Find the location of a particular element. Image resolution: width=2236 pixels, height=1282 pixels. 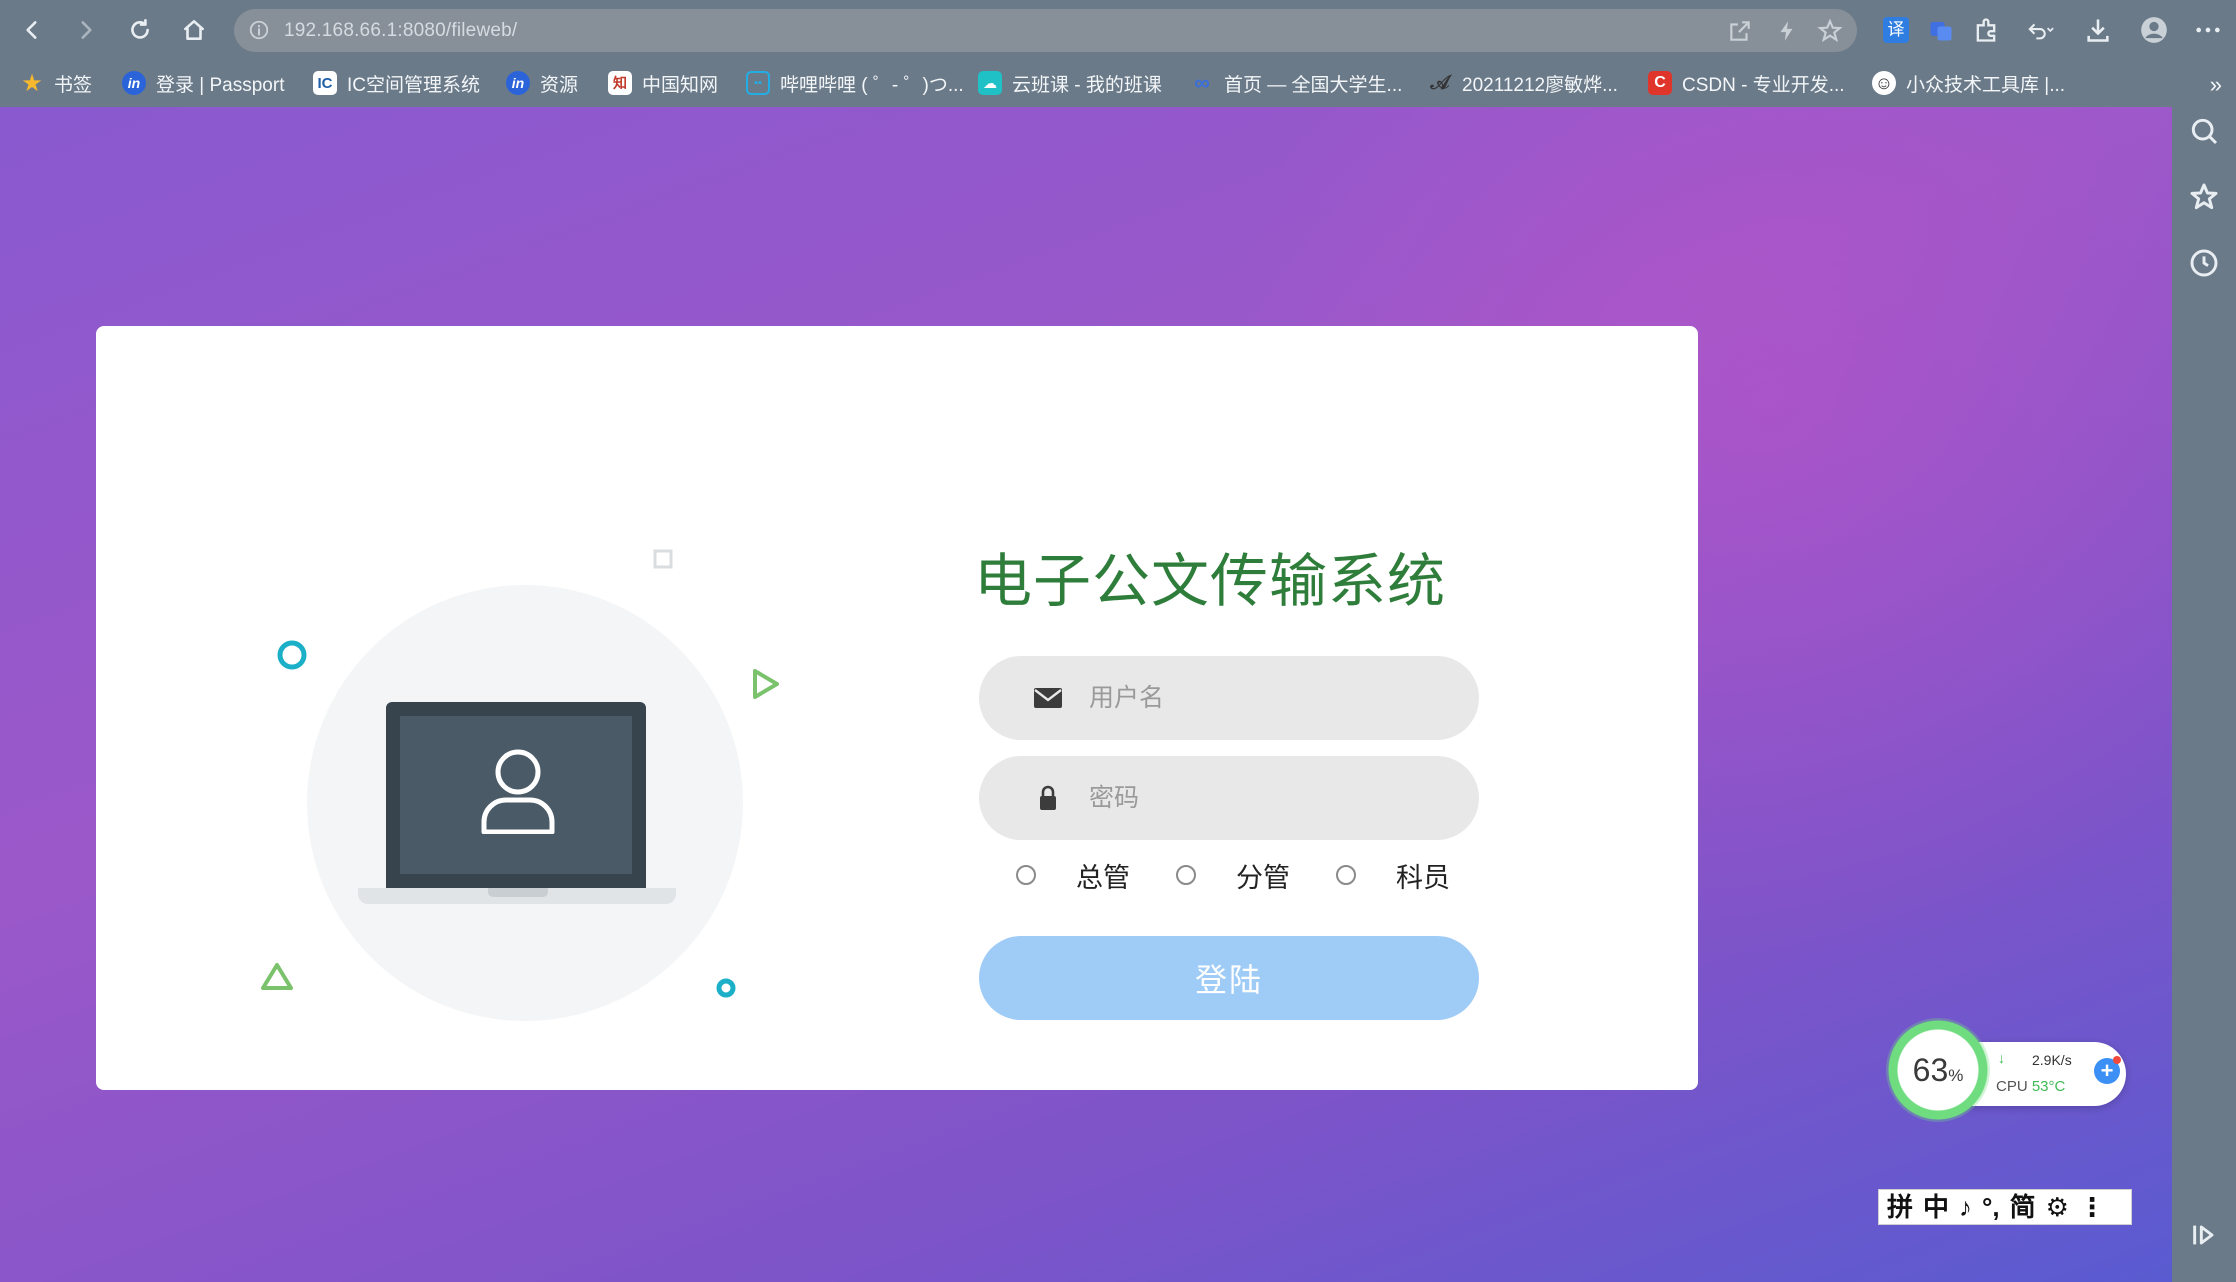

bookmark-item: in 登录 | Passport is located at coordinates (203, 83).